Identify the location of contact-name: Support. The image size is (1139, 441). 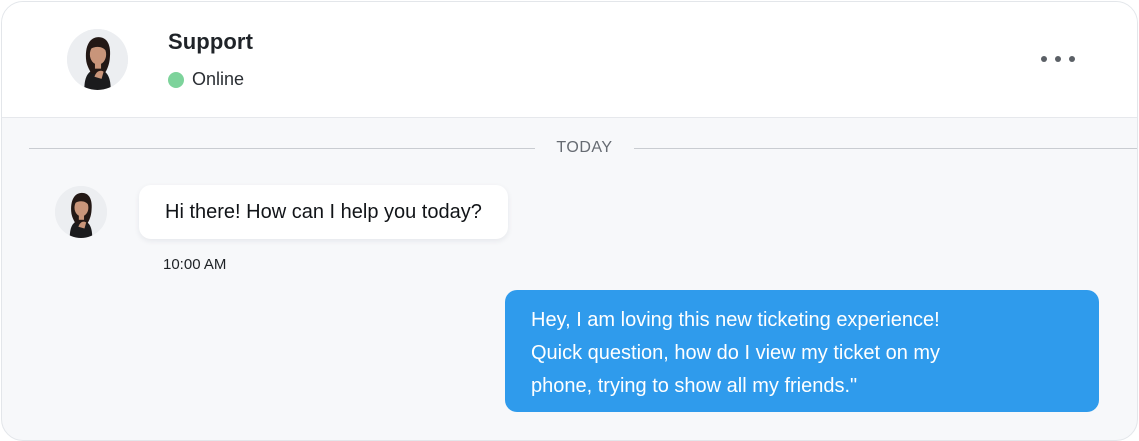
(211, 41).